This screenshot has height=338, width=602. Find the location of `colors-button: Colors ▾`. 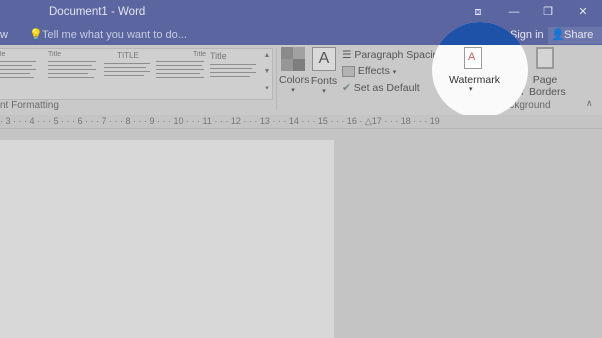

colors-button: Colors ▾ is located at coordinates (294, 70).